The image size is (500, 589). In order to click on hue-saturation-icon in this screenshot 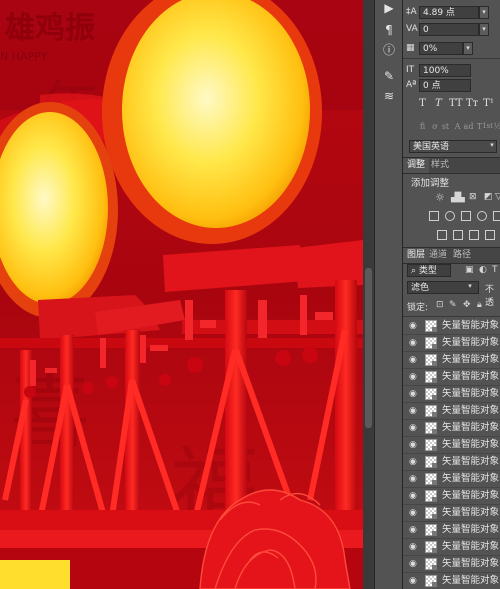, I will do `click(434, 216)`.